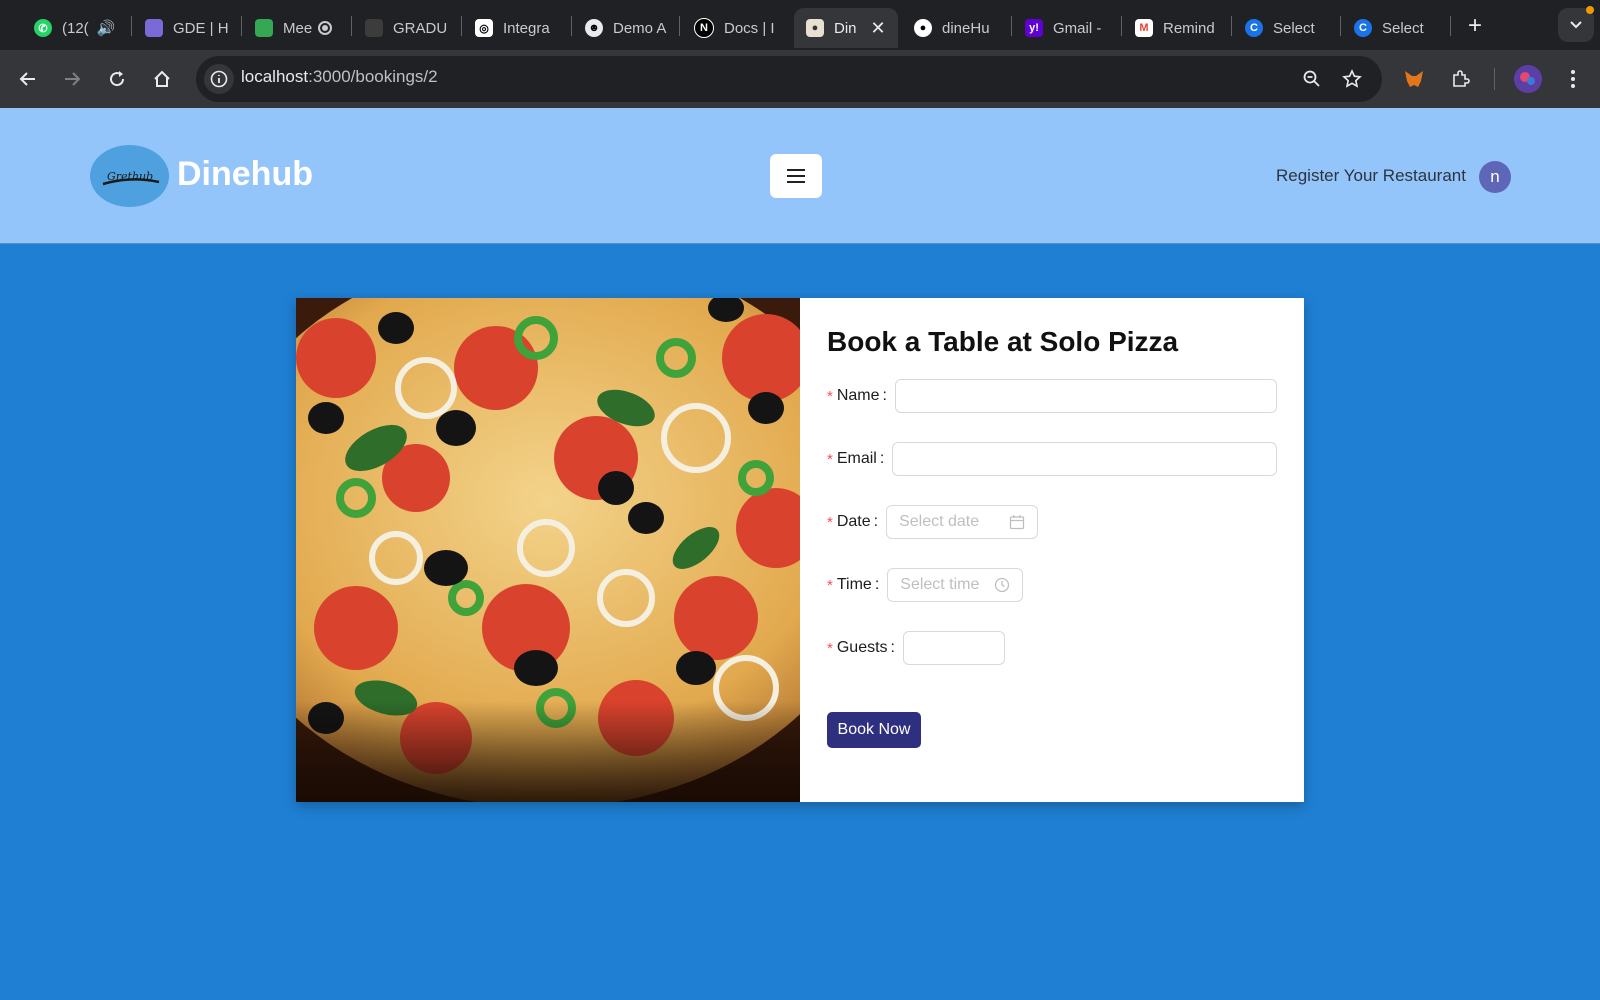 Image resolution: width=1600 pixels, height=1000 pixels. What do you see at coordinates (72, 79) in the screenshot?
I see `forward-icon` at bounding box center [72, 79].